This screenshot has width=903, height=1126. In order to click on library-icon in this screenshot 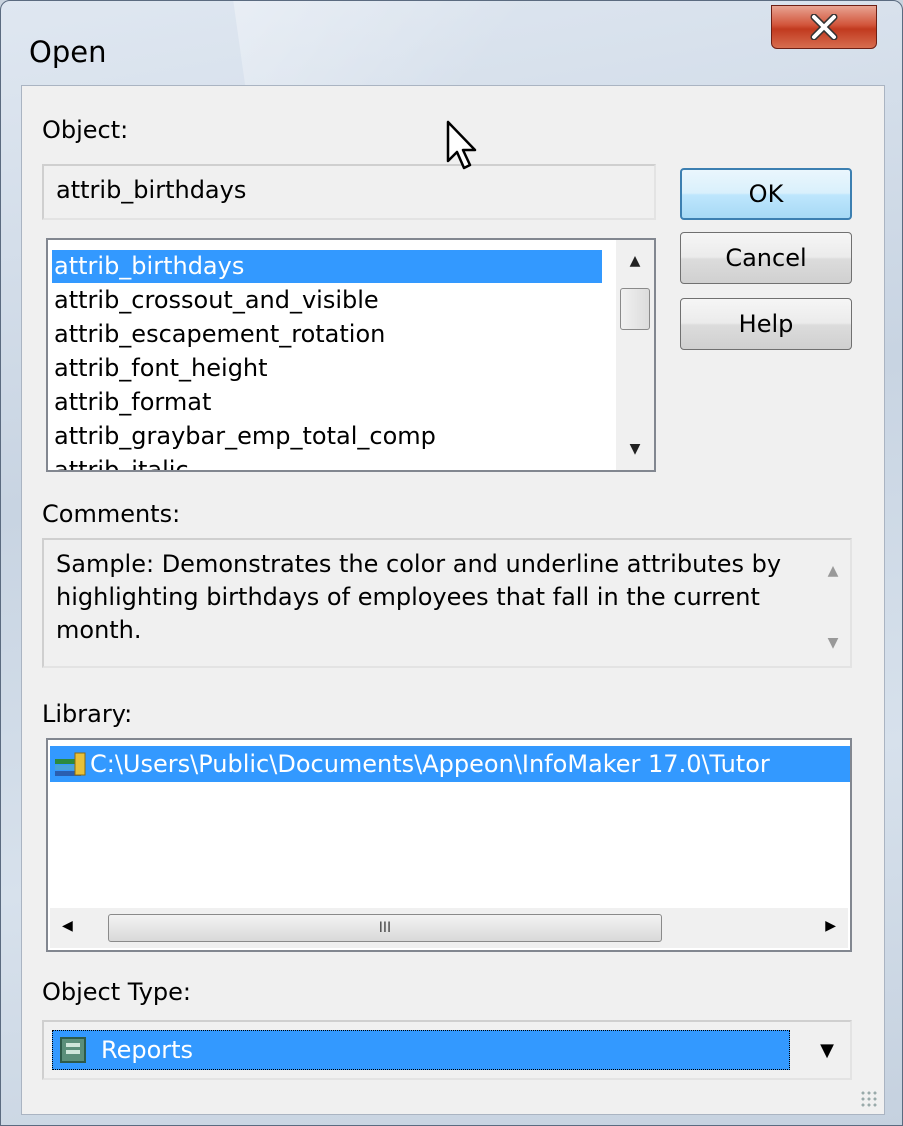, I will do `click(70, 764)`.